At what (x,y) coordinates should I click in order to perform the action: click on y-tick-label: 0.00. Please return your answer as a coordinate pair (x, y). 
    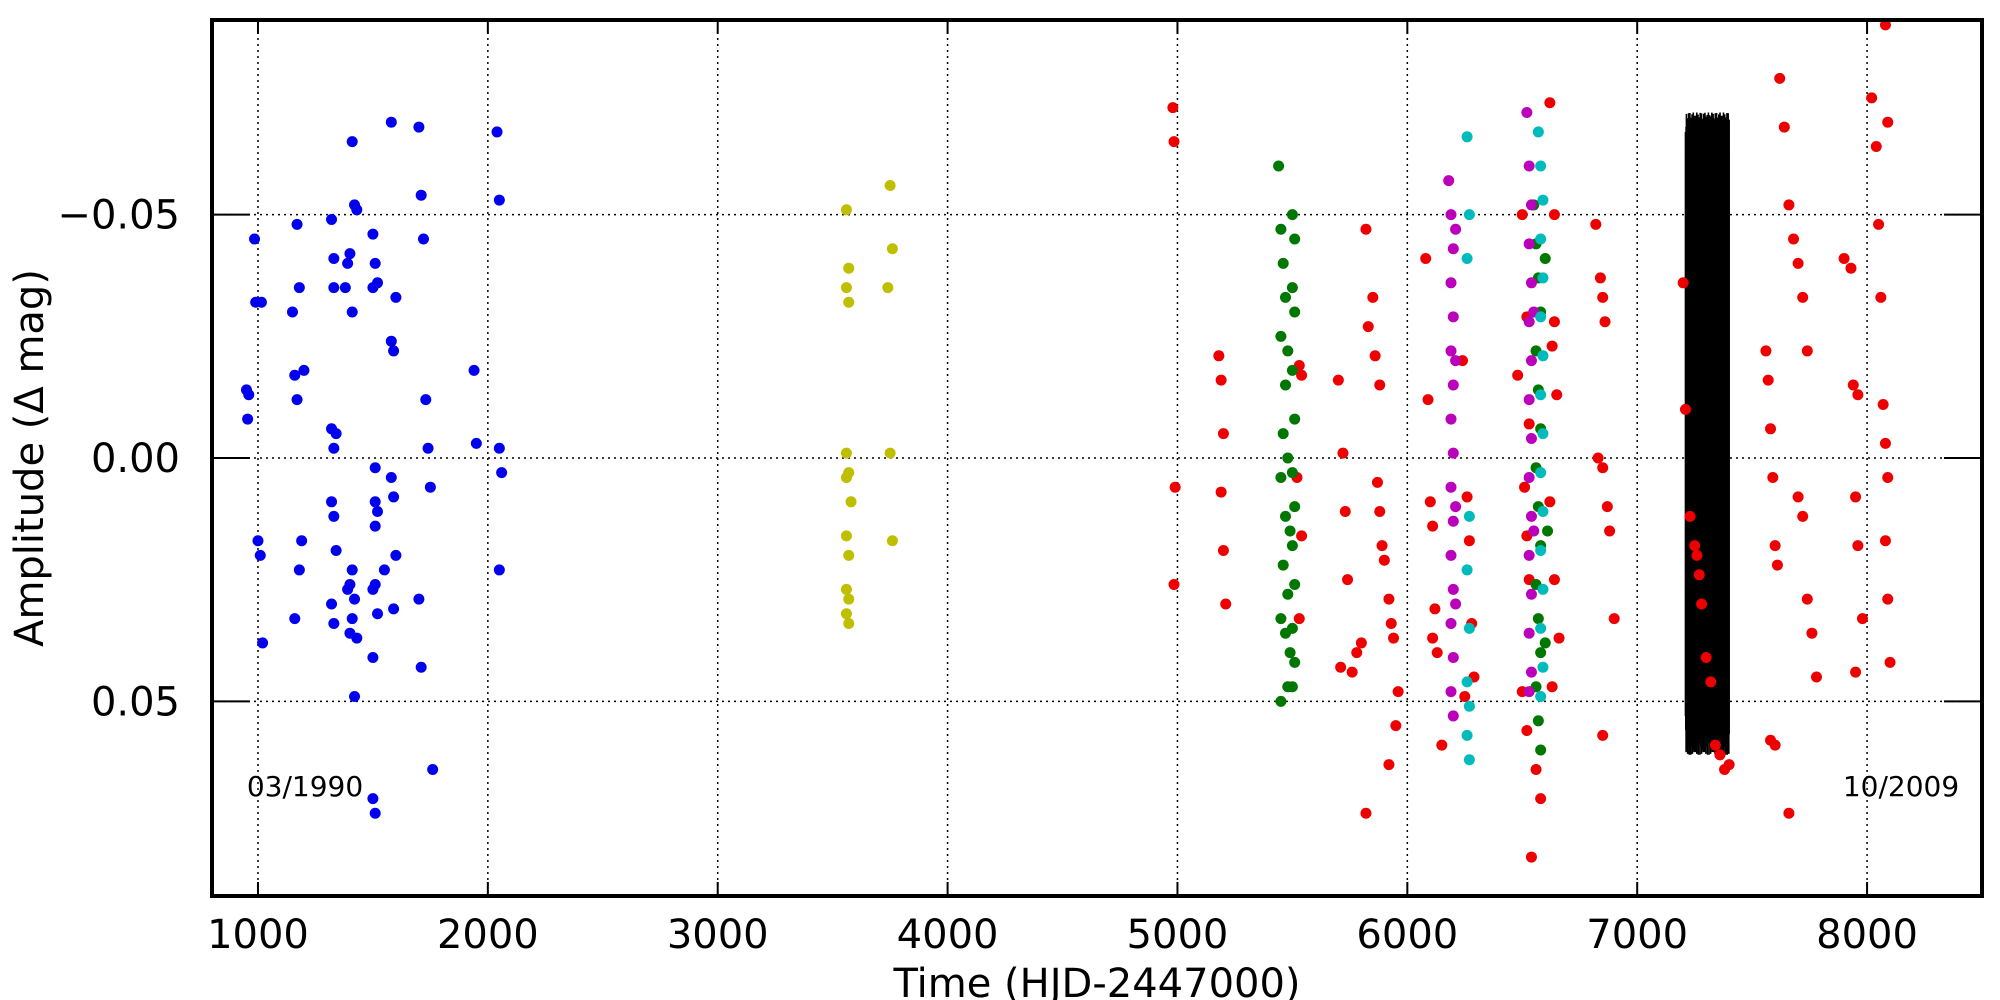
    Looking at the image, I should click on (135, 459).